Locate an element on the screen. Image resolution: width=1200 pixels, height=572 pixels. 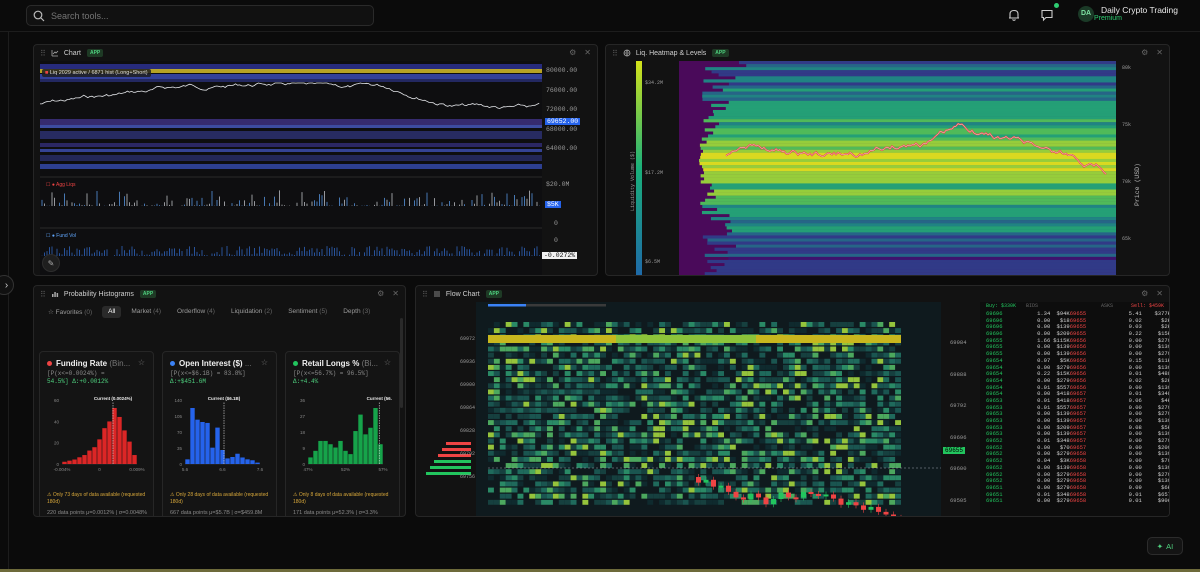
order-book-row: 69651 0.00 $279 69658 0.01 $906 is located at coordinates (1077, 501).